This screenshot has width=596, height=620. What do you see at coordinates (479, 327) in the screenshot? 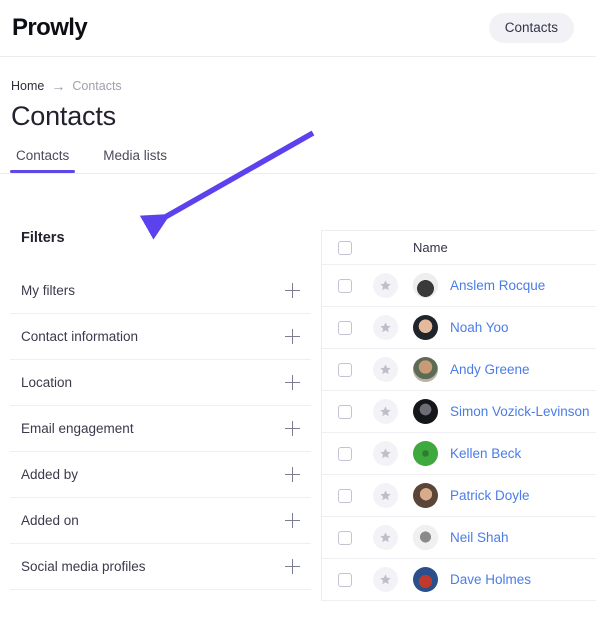
I see `contact-name-link: Noah Yoo` at bounding box center [479, 327].